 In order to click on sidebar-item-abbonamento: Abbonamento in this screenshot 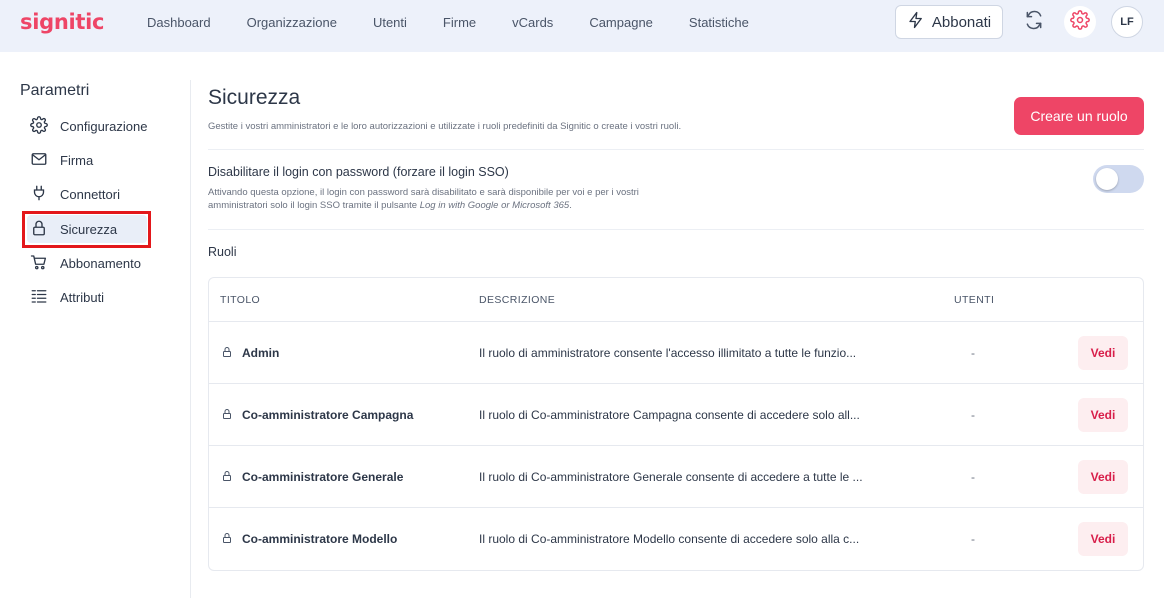, I will do `click(105, 263)`.